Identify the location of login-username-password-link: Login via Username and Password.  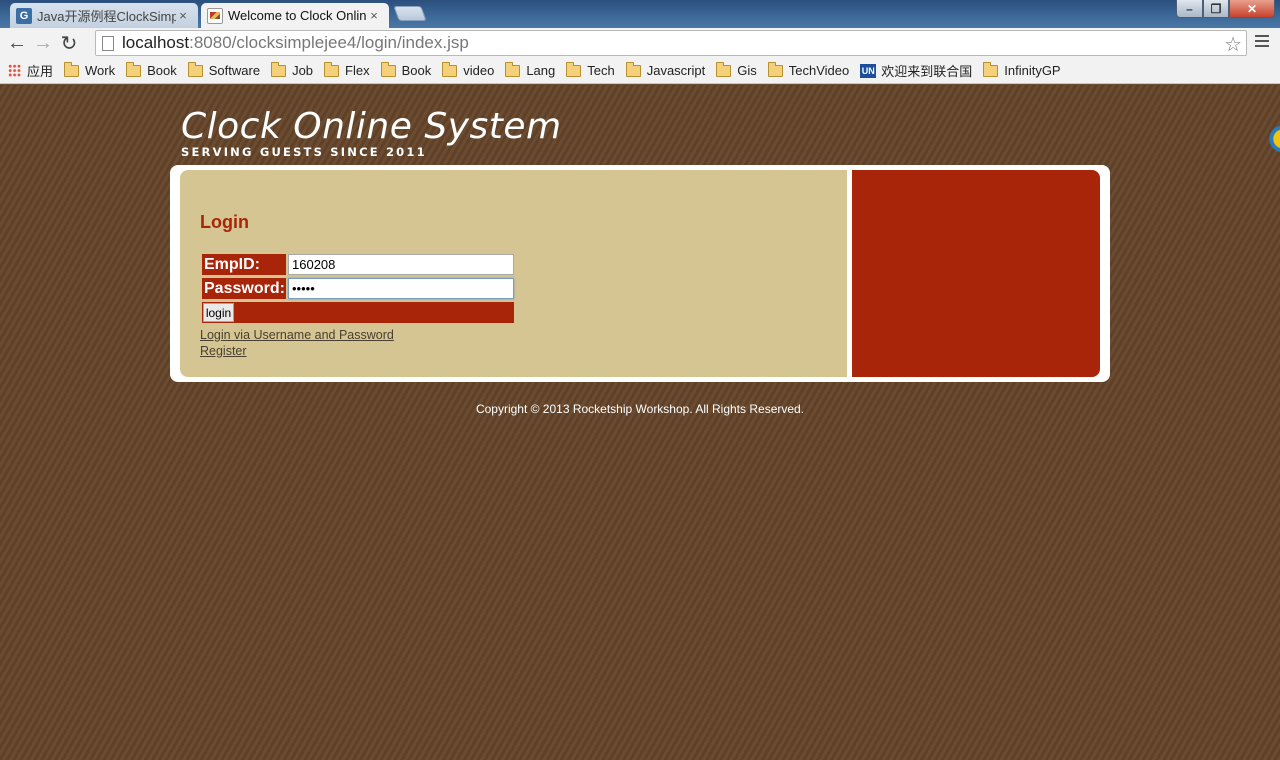
(297, 335).